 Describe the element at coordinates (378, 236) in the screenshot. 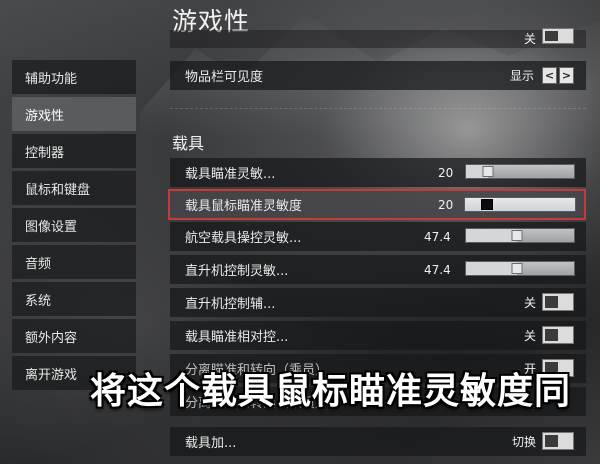

I see `setting-row-air-vehicle-sensitivity: 航空载具操控灵敏... 47.4` at that location.